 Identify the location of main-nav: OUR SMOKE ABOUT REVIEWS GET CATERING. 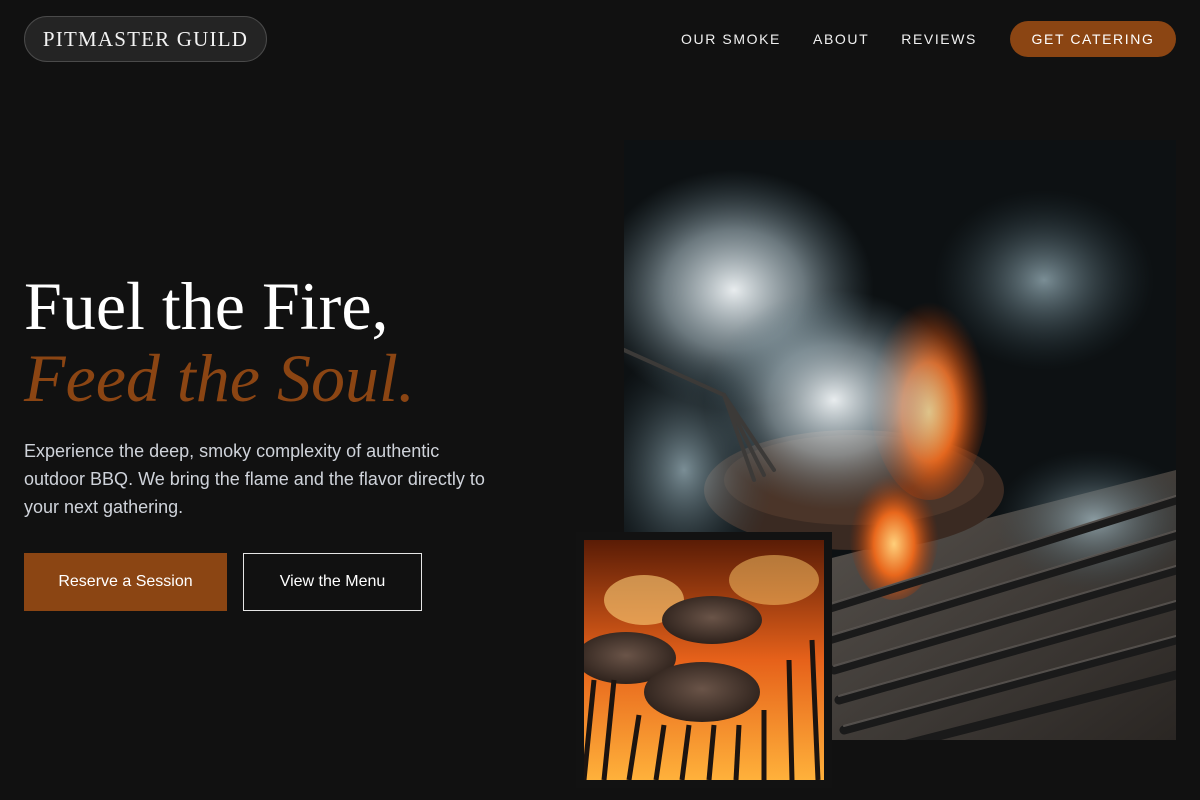
(924, 39).